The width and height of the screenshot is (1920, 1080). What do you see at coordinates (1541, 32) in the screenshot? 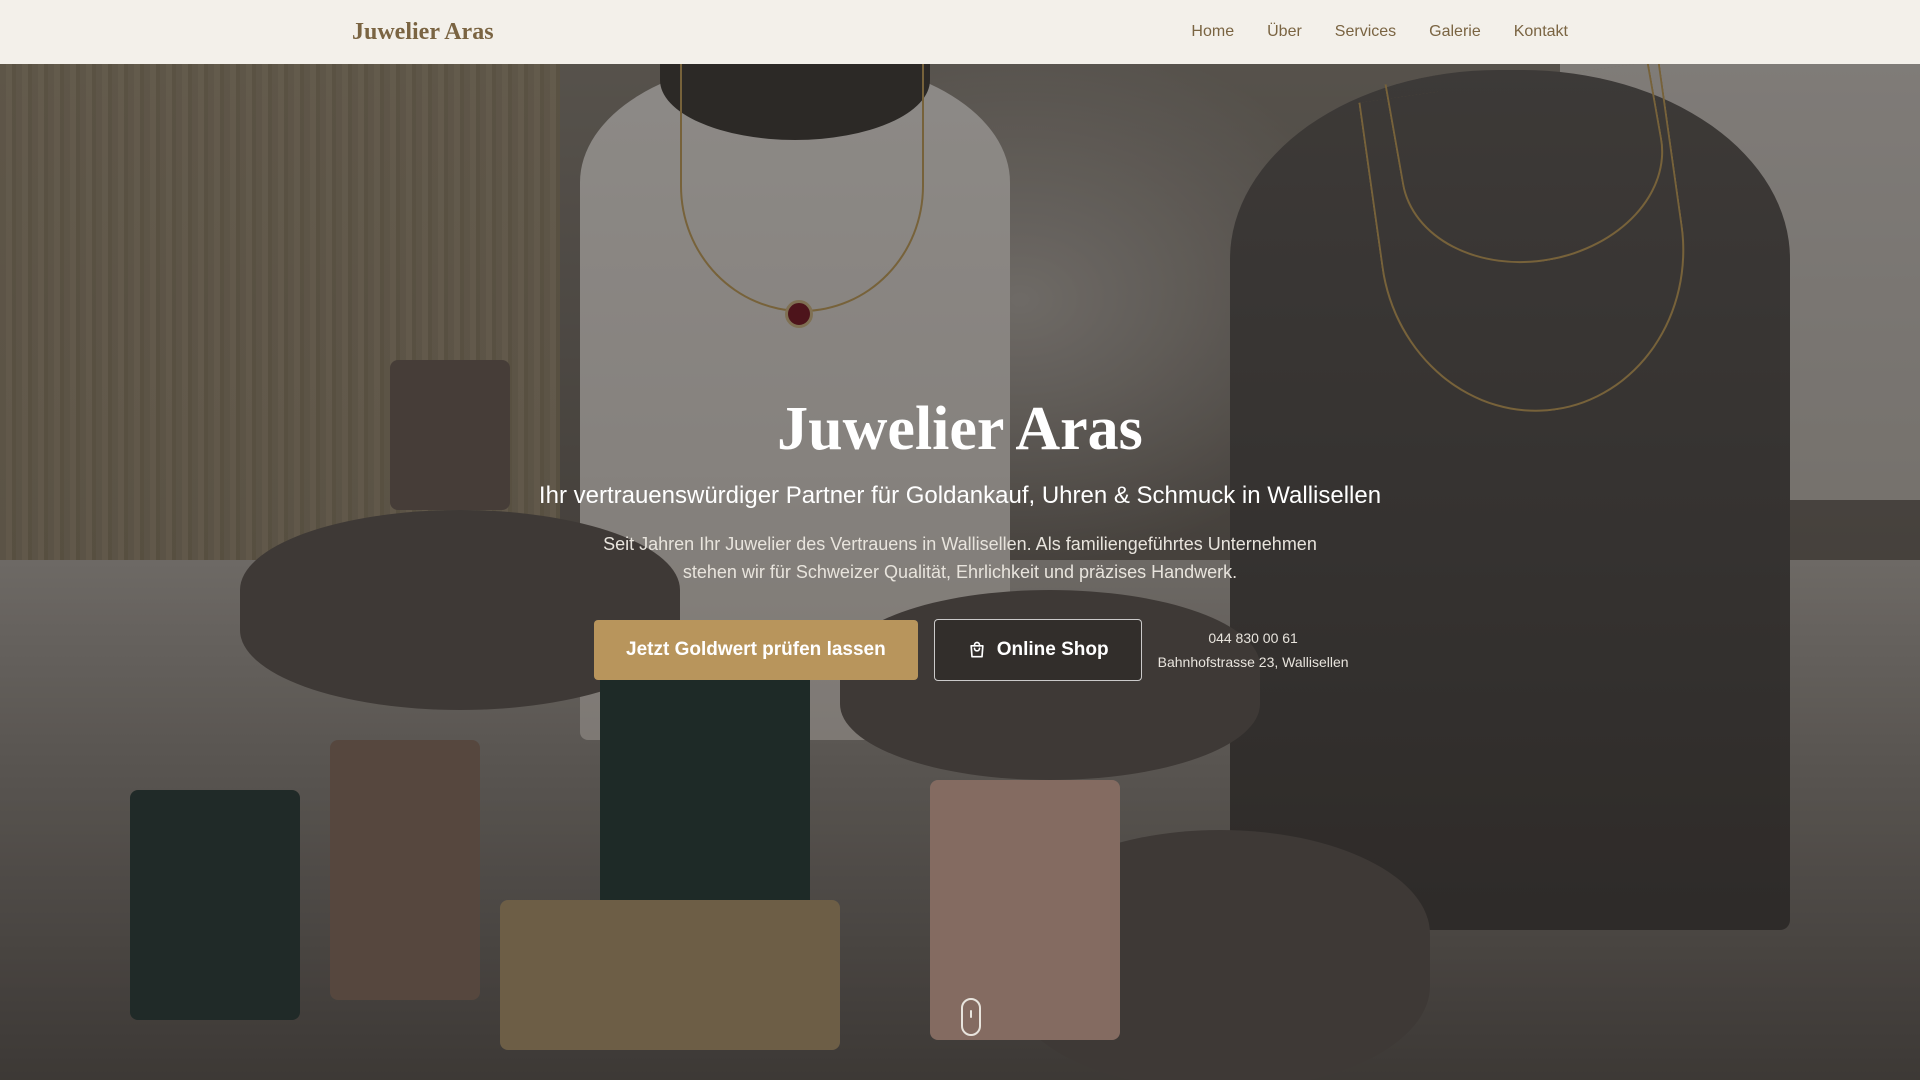
I see `nav-link-kontakt: Kontakt` at bounding box center [1541, 32].